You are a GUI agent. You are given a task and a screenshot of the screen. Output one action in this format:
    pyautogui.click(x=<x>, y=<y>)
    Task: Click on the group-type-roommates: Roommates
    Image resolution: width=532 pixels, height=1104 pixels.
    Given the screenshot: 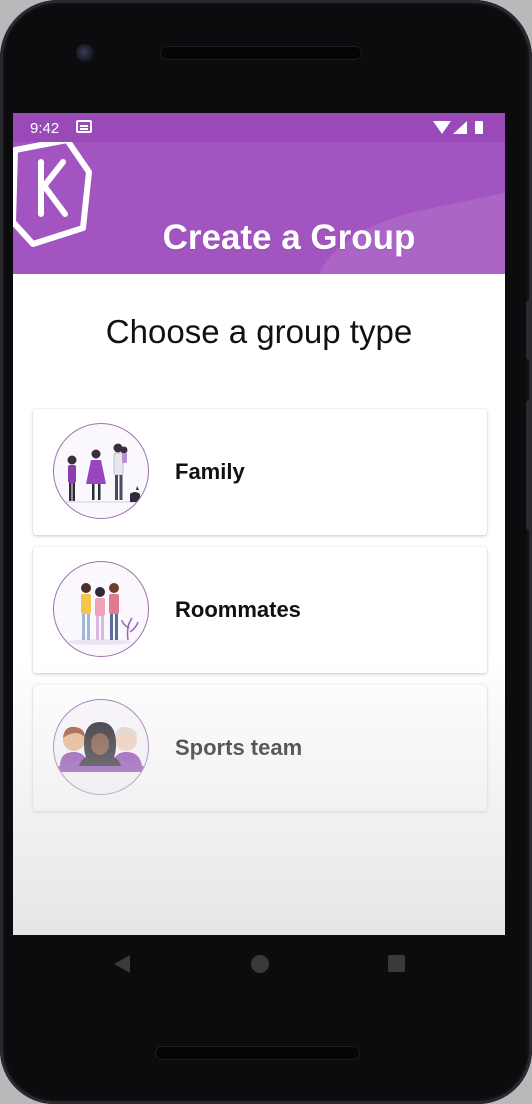 What is the action you would take?
    pyautogui.click(x=260, y=610)
    